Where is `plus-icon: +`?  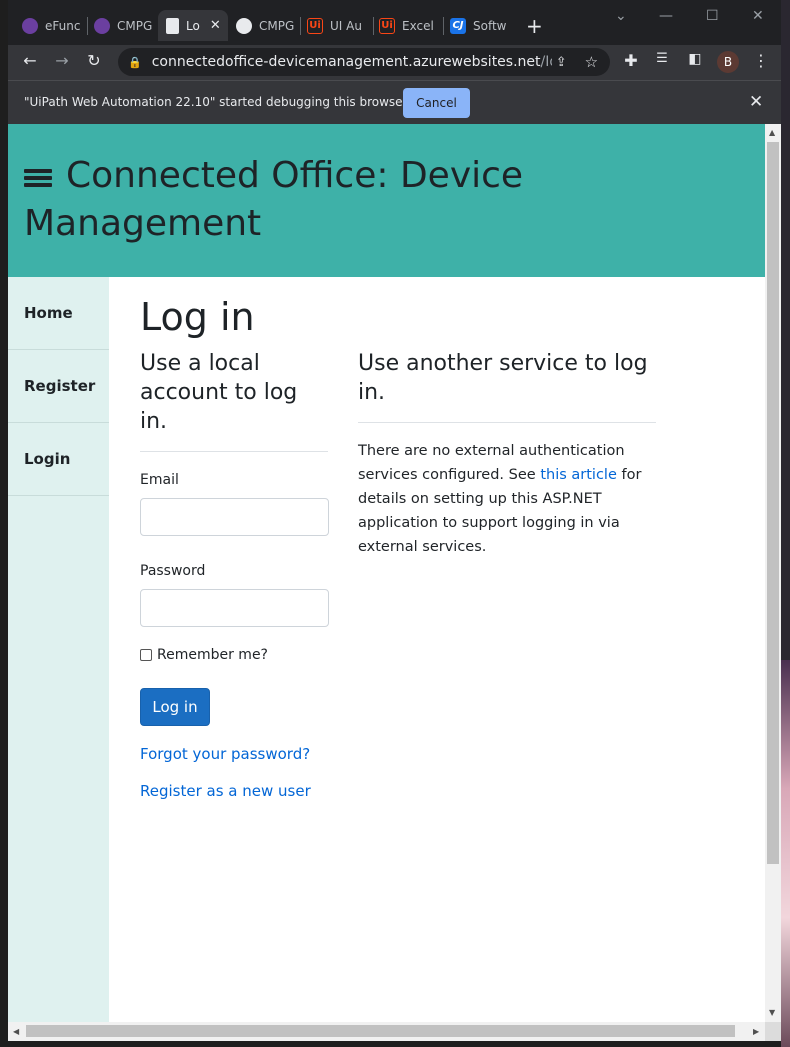 plus-icon: + is located at coordinates (534, 25).